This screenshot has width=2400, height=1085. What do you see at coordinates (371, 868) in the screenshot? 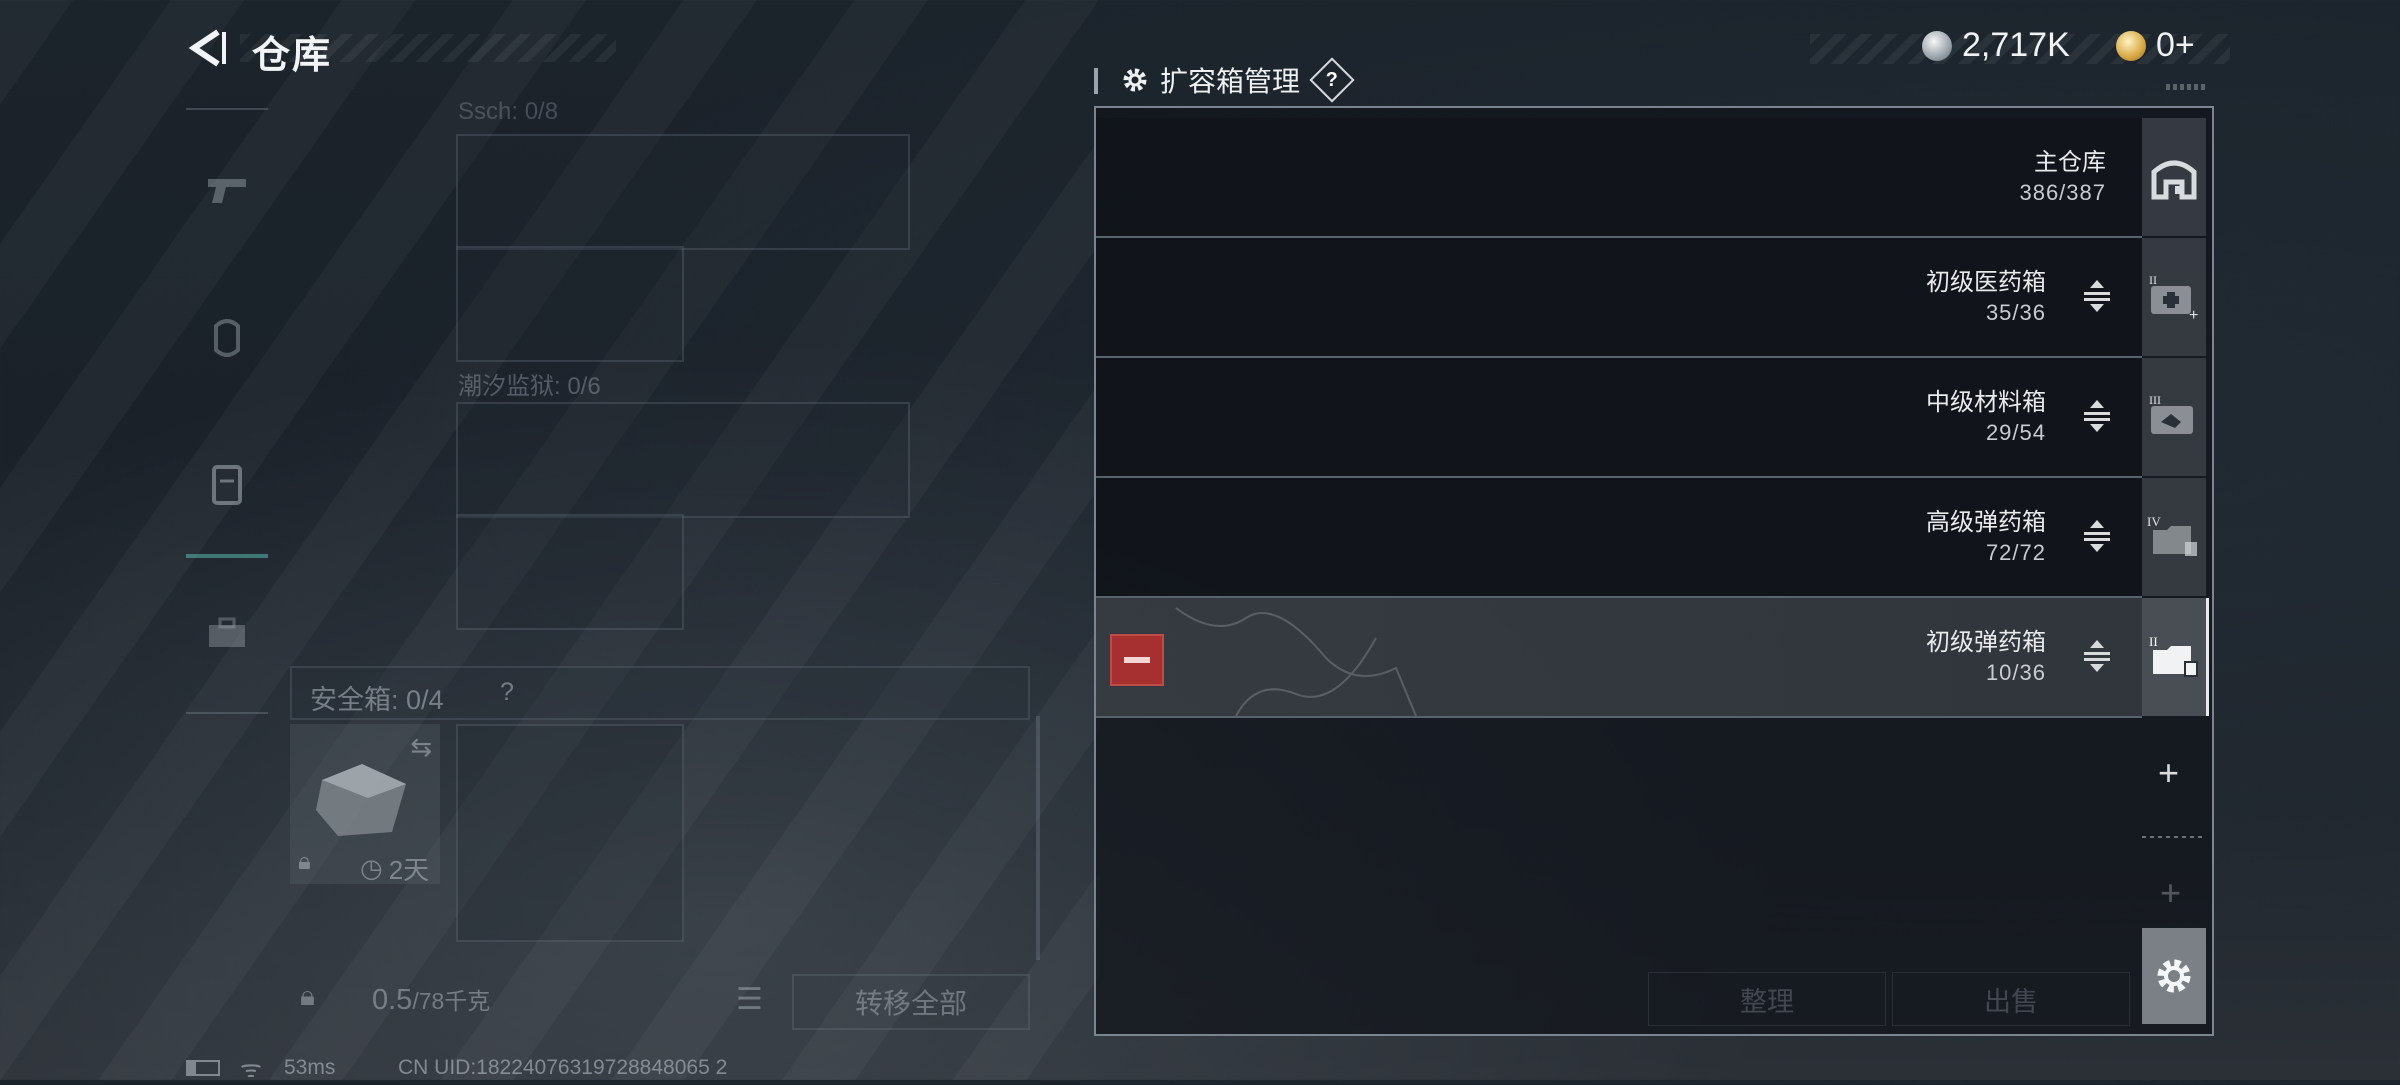
I see `clock-icon: ◷` at bounding box center [371, 868].